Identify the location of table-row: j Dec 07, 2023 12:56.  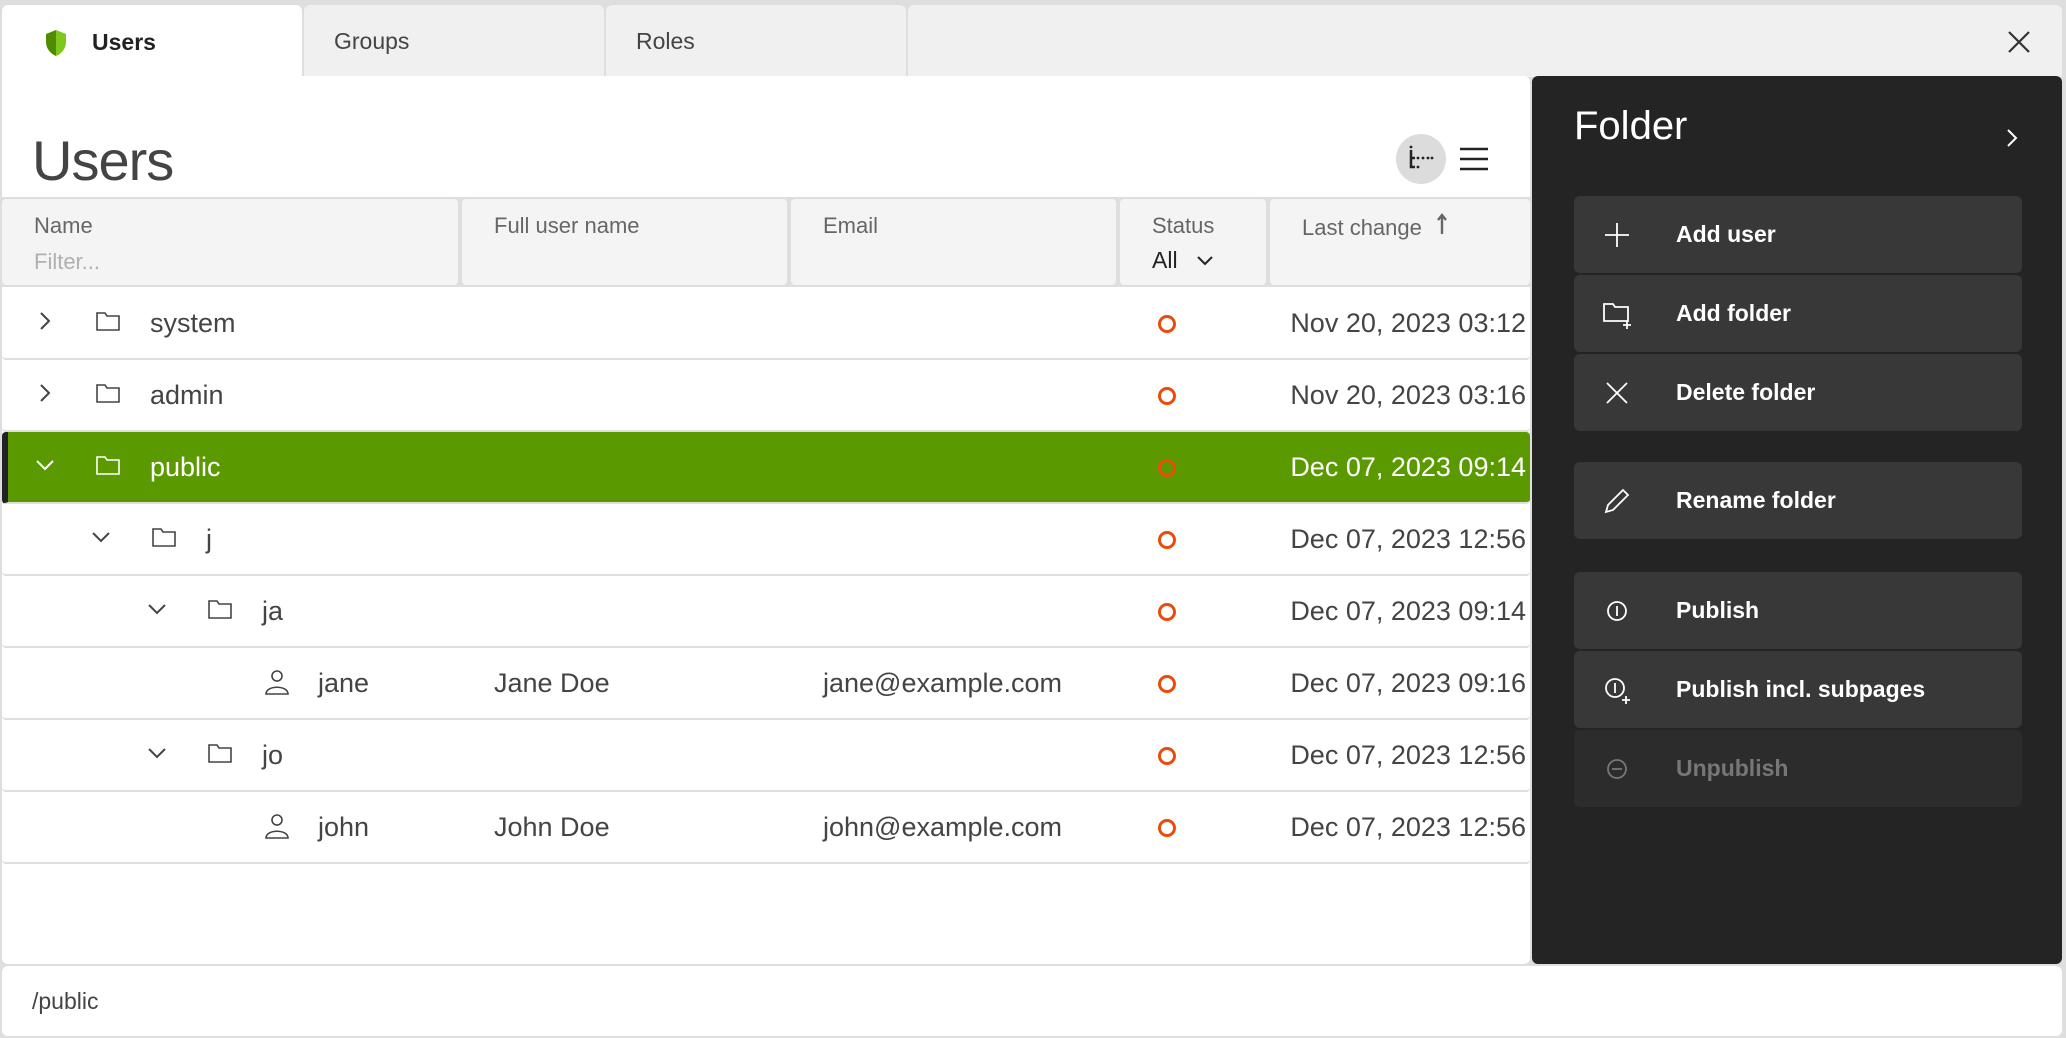
(766, 540).